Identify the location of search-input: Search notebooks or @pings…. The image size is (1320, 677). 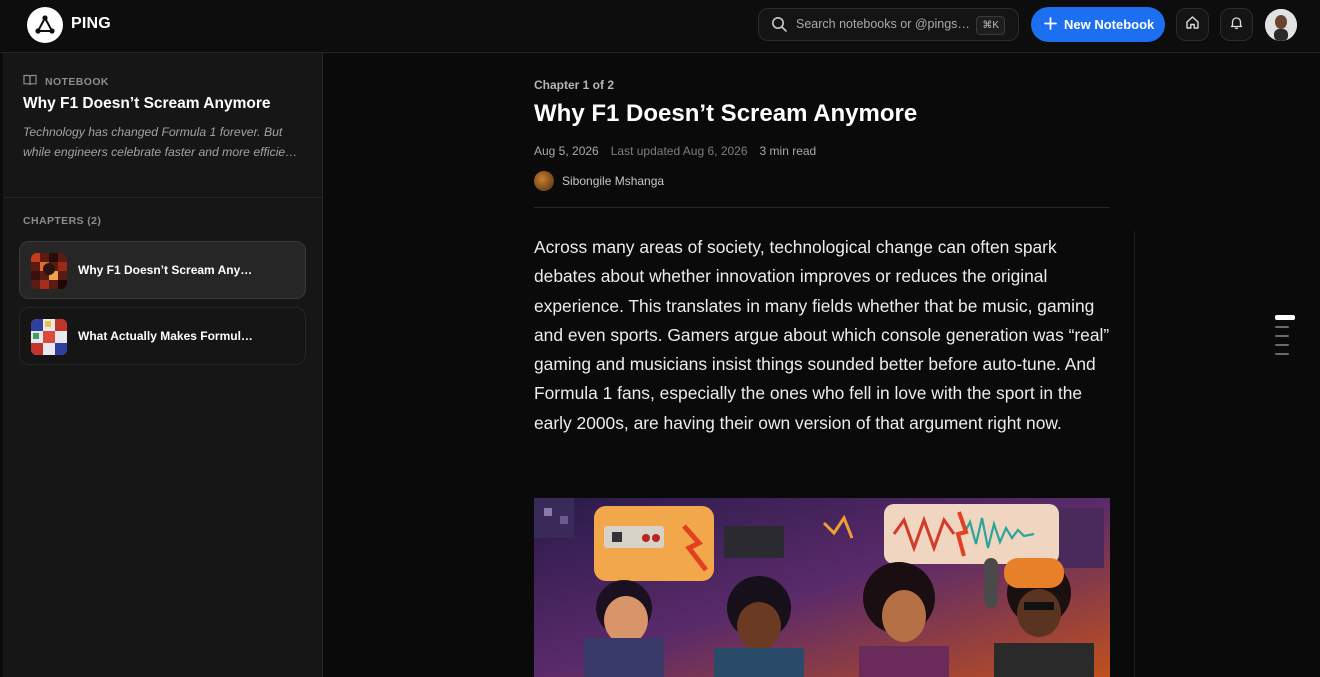
(883, 24).